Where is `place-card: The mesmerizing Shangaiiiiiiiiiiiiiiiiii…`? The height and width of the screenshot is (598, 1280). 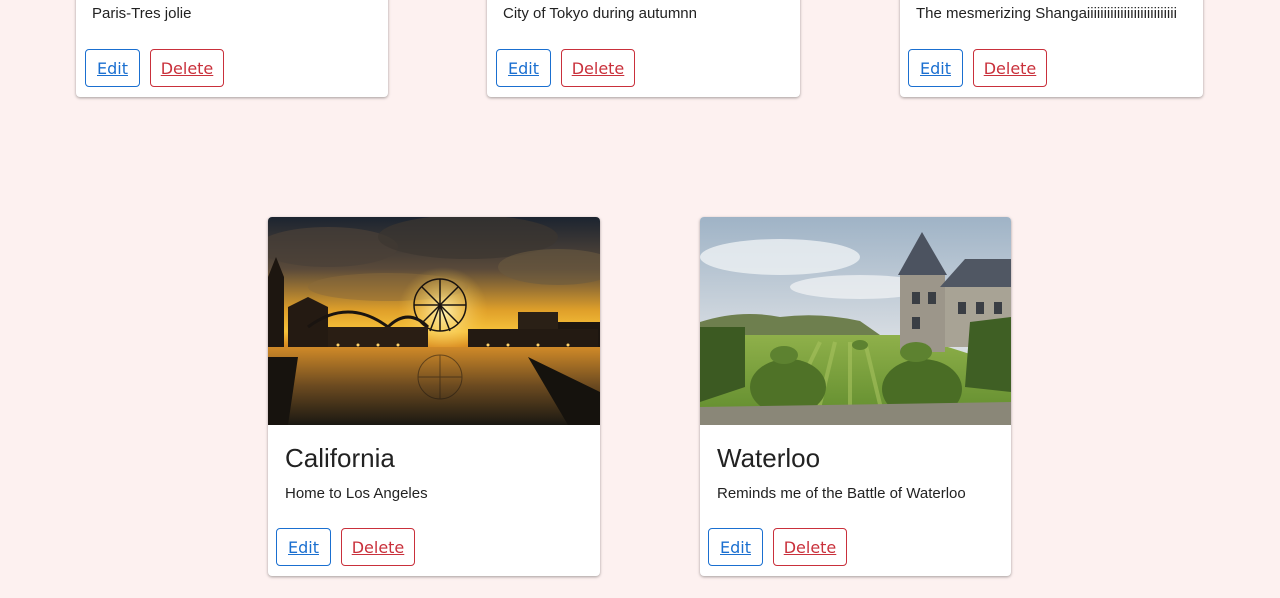
place-card: The mesmerizing Shangaiiiiiiiiiiiiiiiiii… is located at coordinates (1051, 48).